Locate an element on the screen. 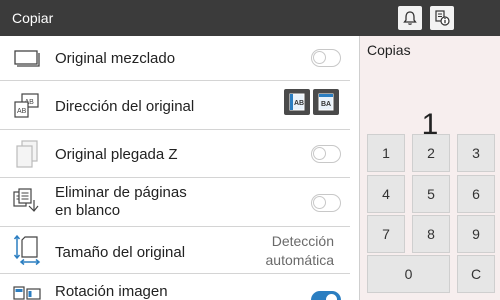 This screenshot has height=300, width=500. setting-label-line-1: Eliminar de páginas is located at coordinates (121, 192).